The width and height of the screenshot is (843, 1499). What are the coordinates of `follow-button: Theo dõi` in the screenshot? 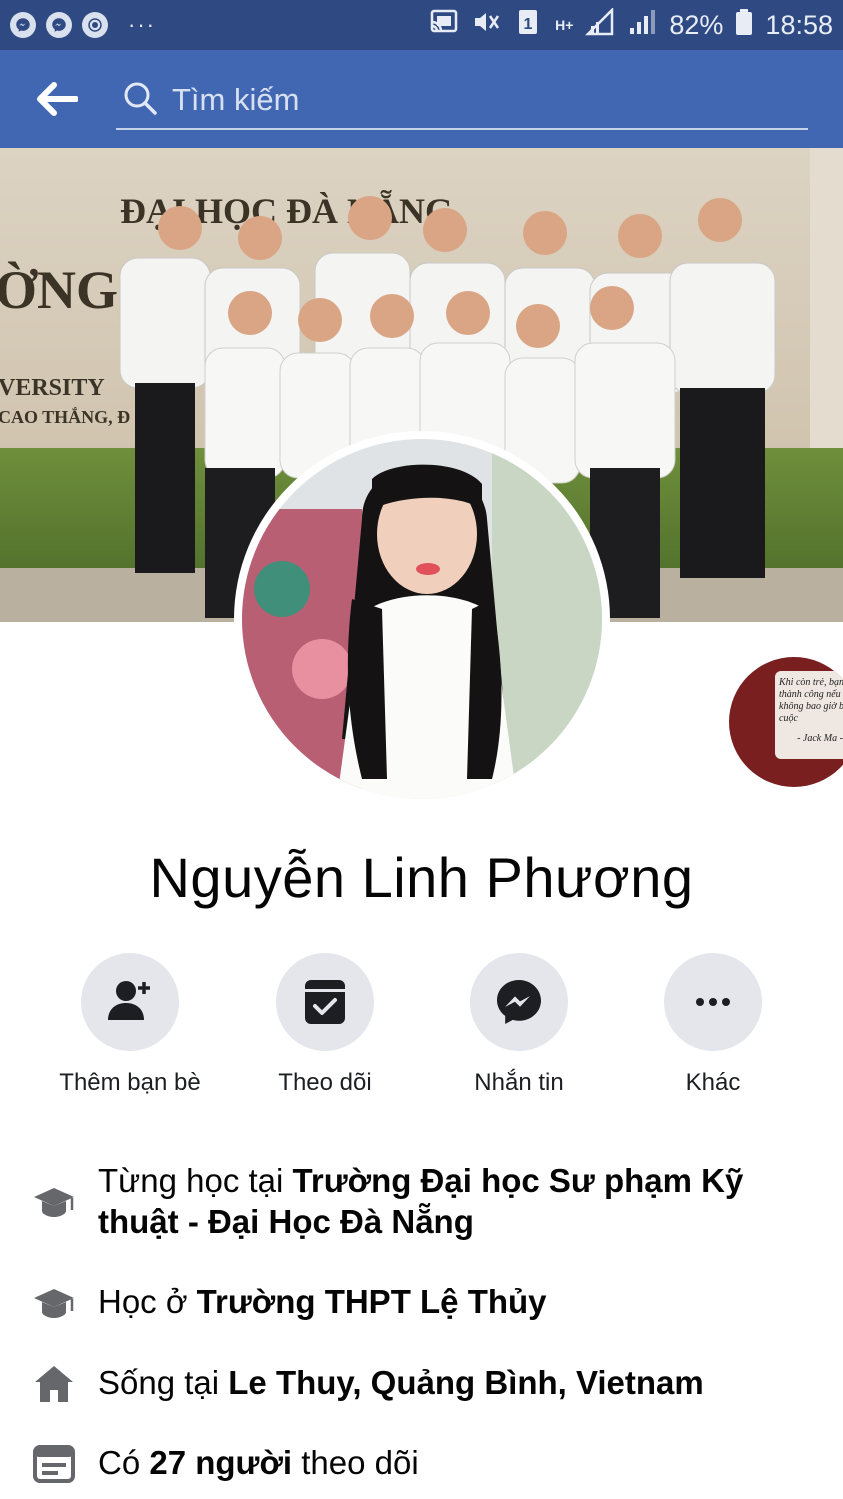 It's located at (325, 1025).